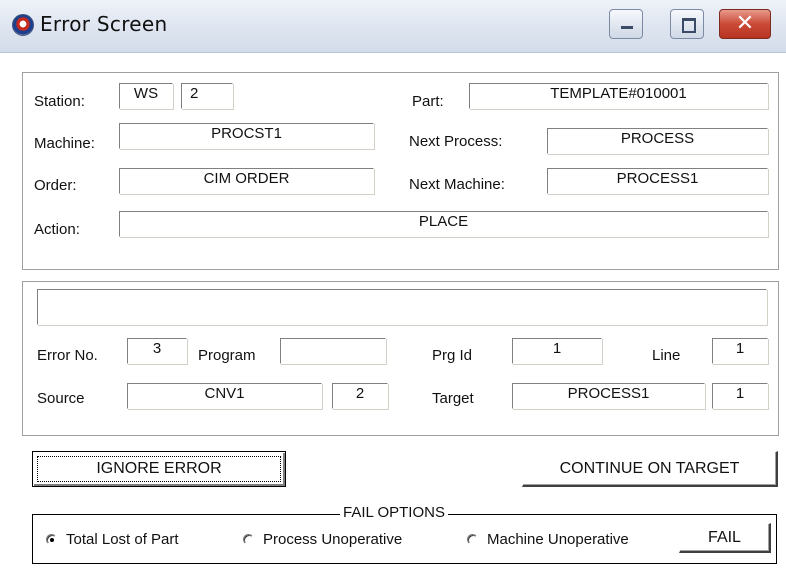 This screenshot has height=584, width=786. What do you see at coordinates (394, 512) in the screenshot?
I see `fail-options-legend: FAIL OPTIONS` at bounding box center [394, 512].